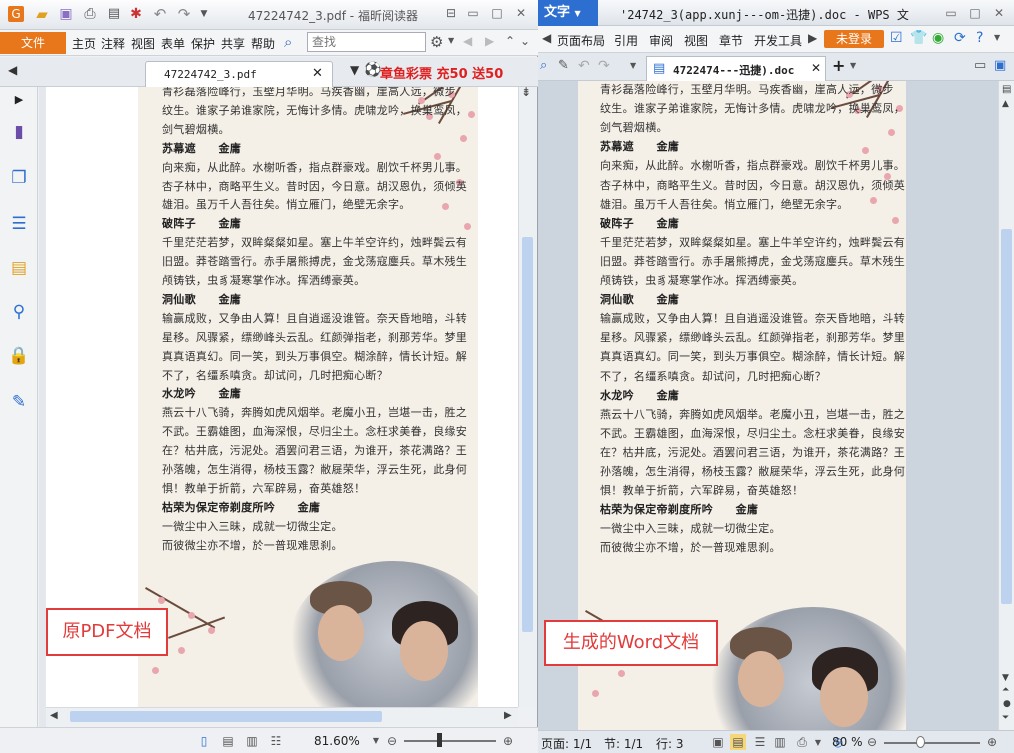 This screenshot has height=753, width=1014. I want to click on window-layout-icon: ▭, so click(980, 65).